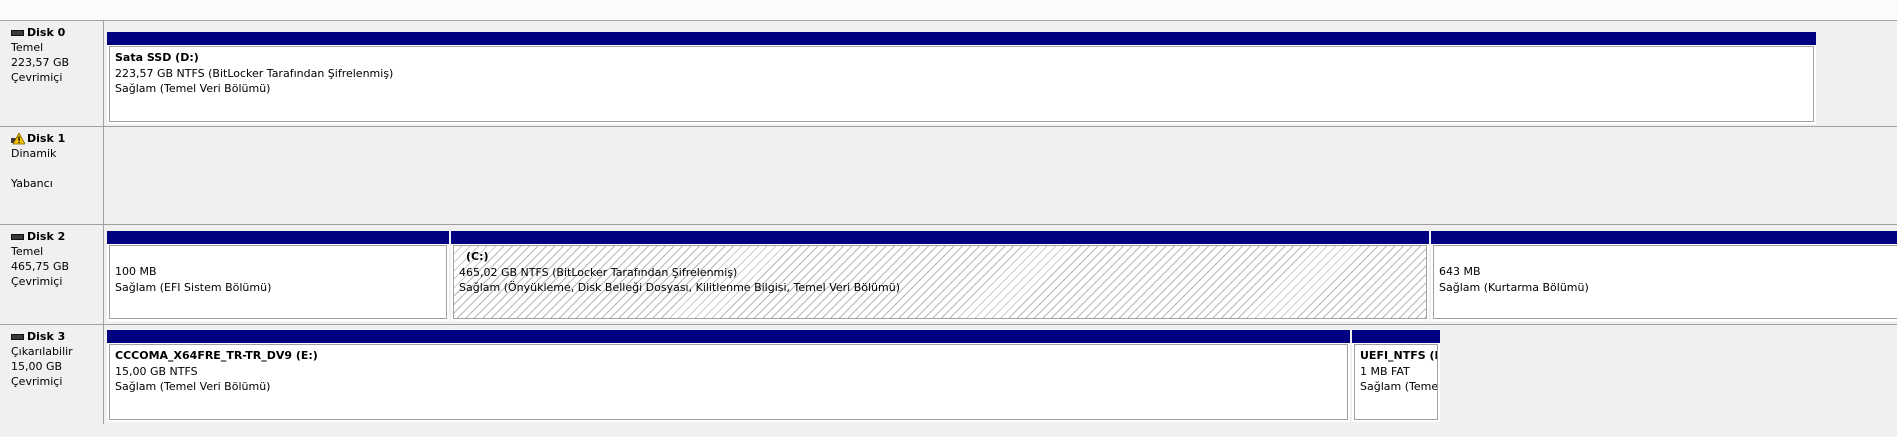 The image size is (1897, 437). What do you see at coordinates (278, 282) in the screenshot?
I see `partition-body: 100 MB Sağlam (EFI Sistem Bölümü)` at bounding box center [278, 282].